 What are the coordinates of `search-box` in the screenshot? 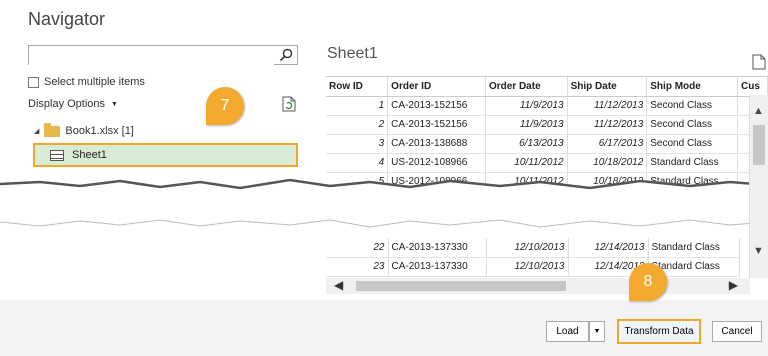 It's located at (163, 55).